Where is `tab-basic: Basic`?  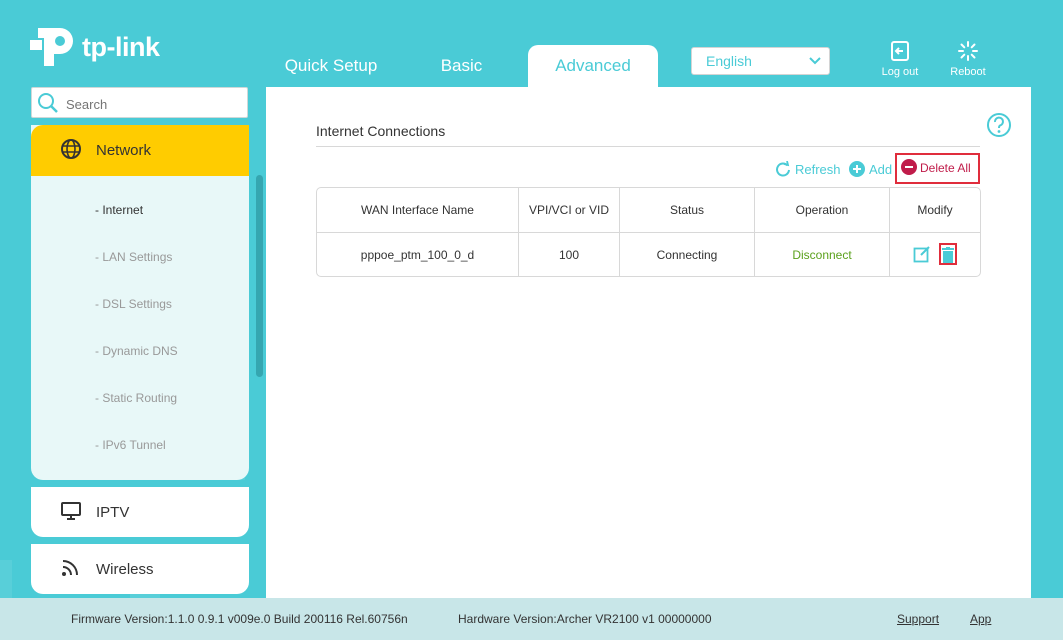
tab-basic: Basic is located at coordinates (461, 66).